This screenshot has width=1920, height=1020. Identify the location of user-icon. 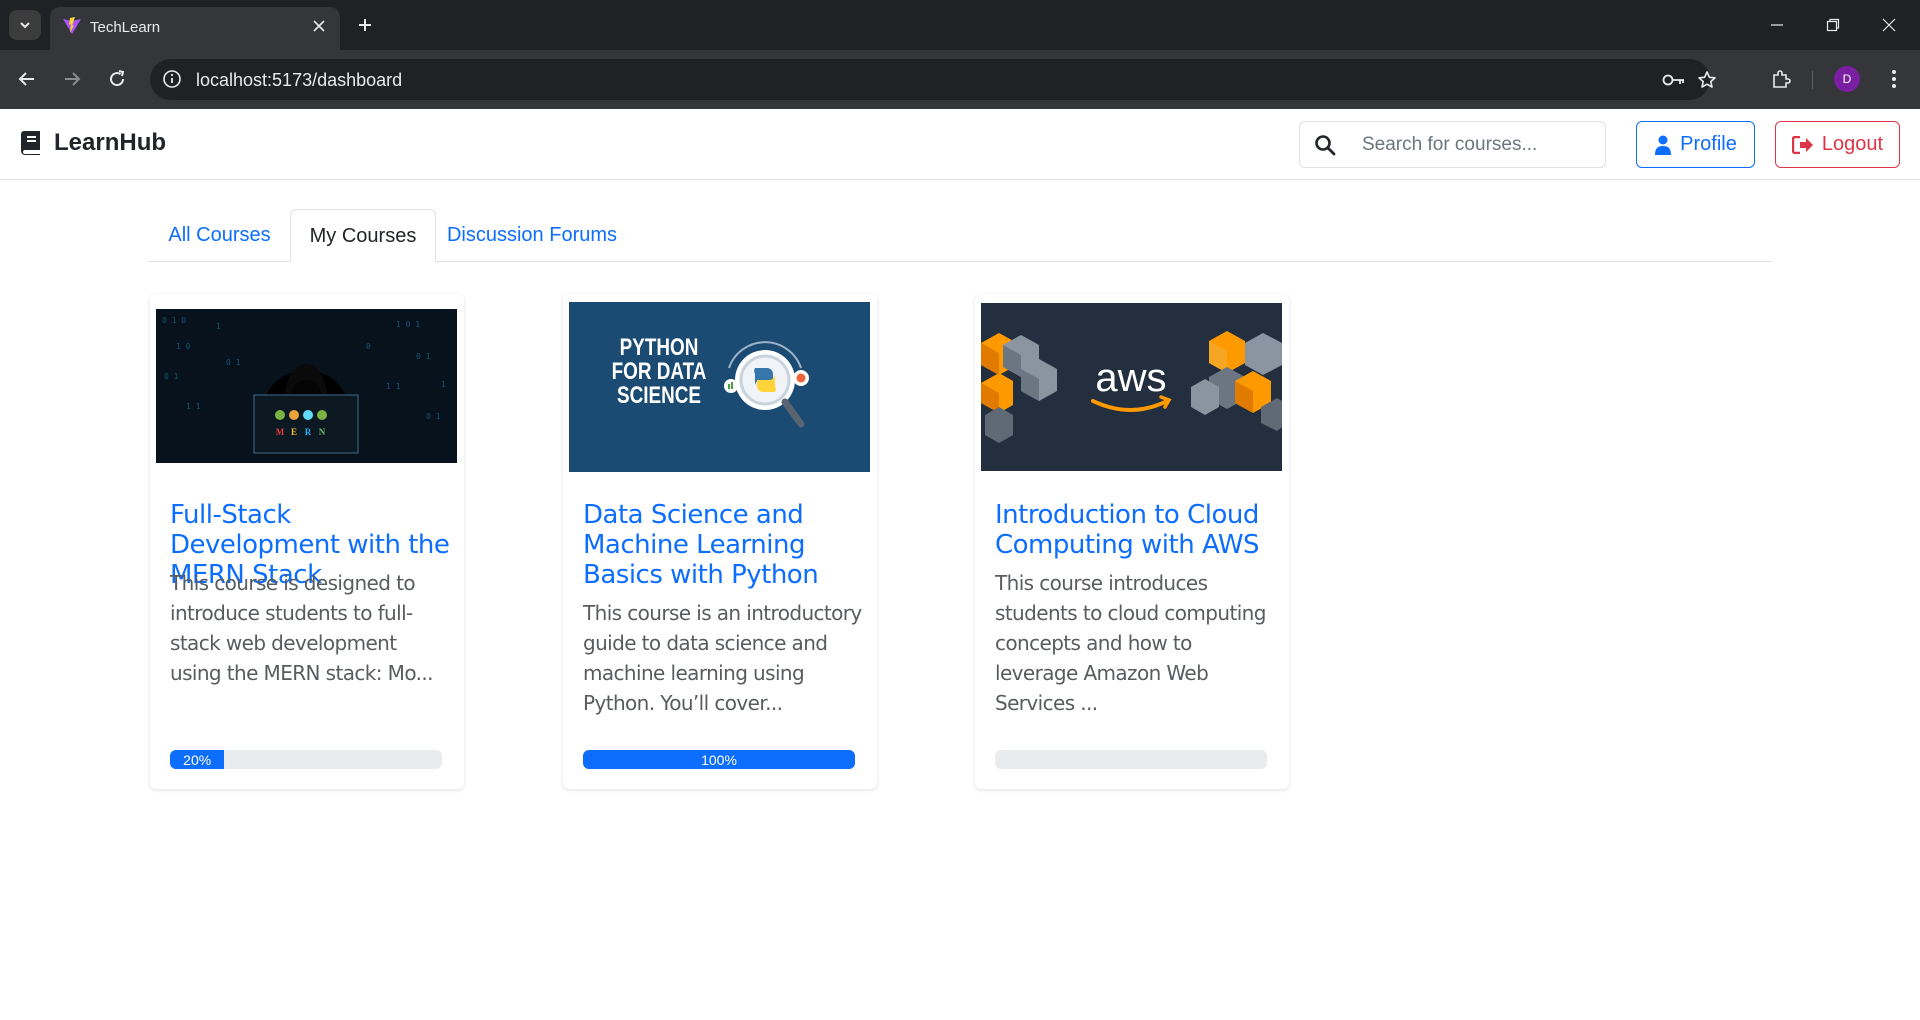
(1663, 145).